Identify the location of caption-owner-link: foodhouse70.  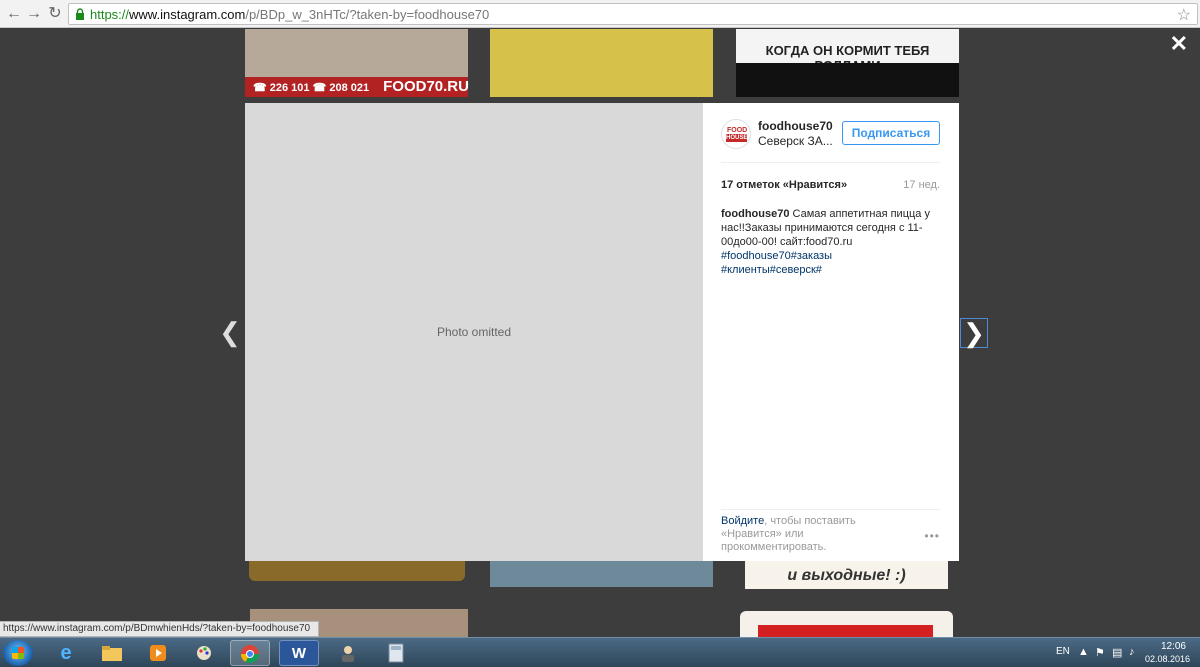
(755, 214).